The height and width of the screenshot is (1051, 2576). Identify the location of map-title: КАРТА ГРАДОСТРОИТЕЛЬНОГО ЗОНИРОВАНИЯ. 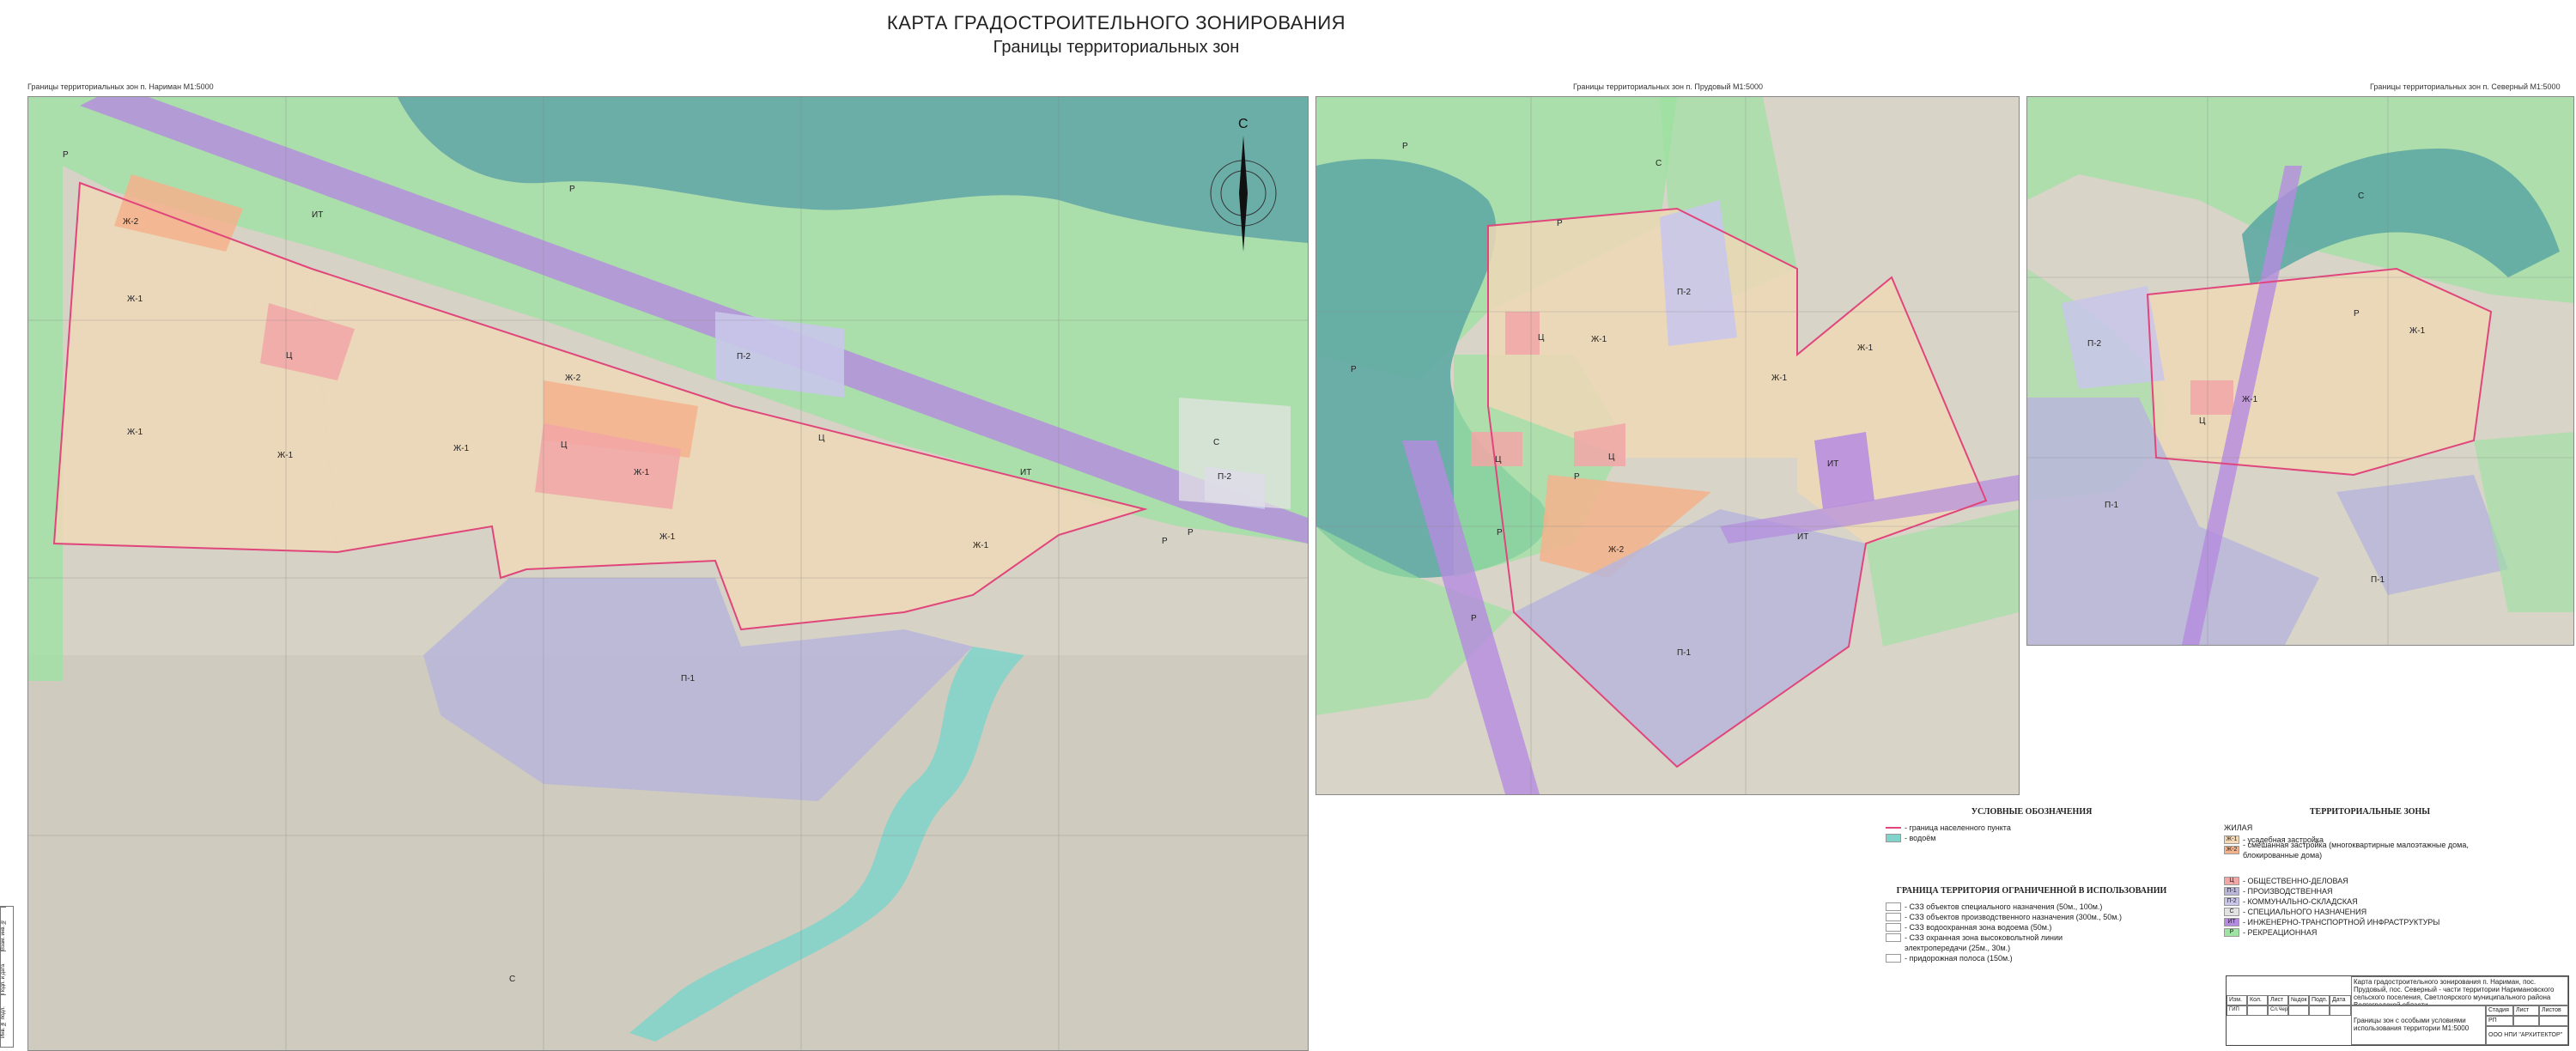
(1116, 22).